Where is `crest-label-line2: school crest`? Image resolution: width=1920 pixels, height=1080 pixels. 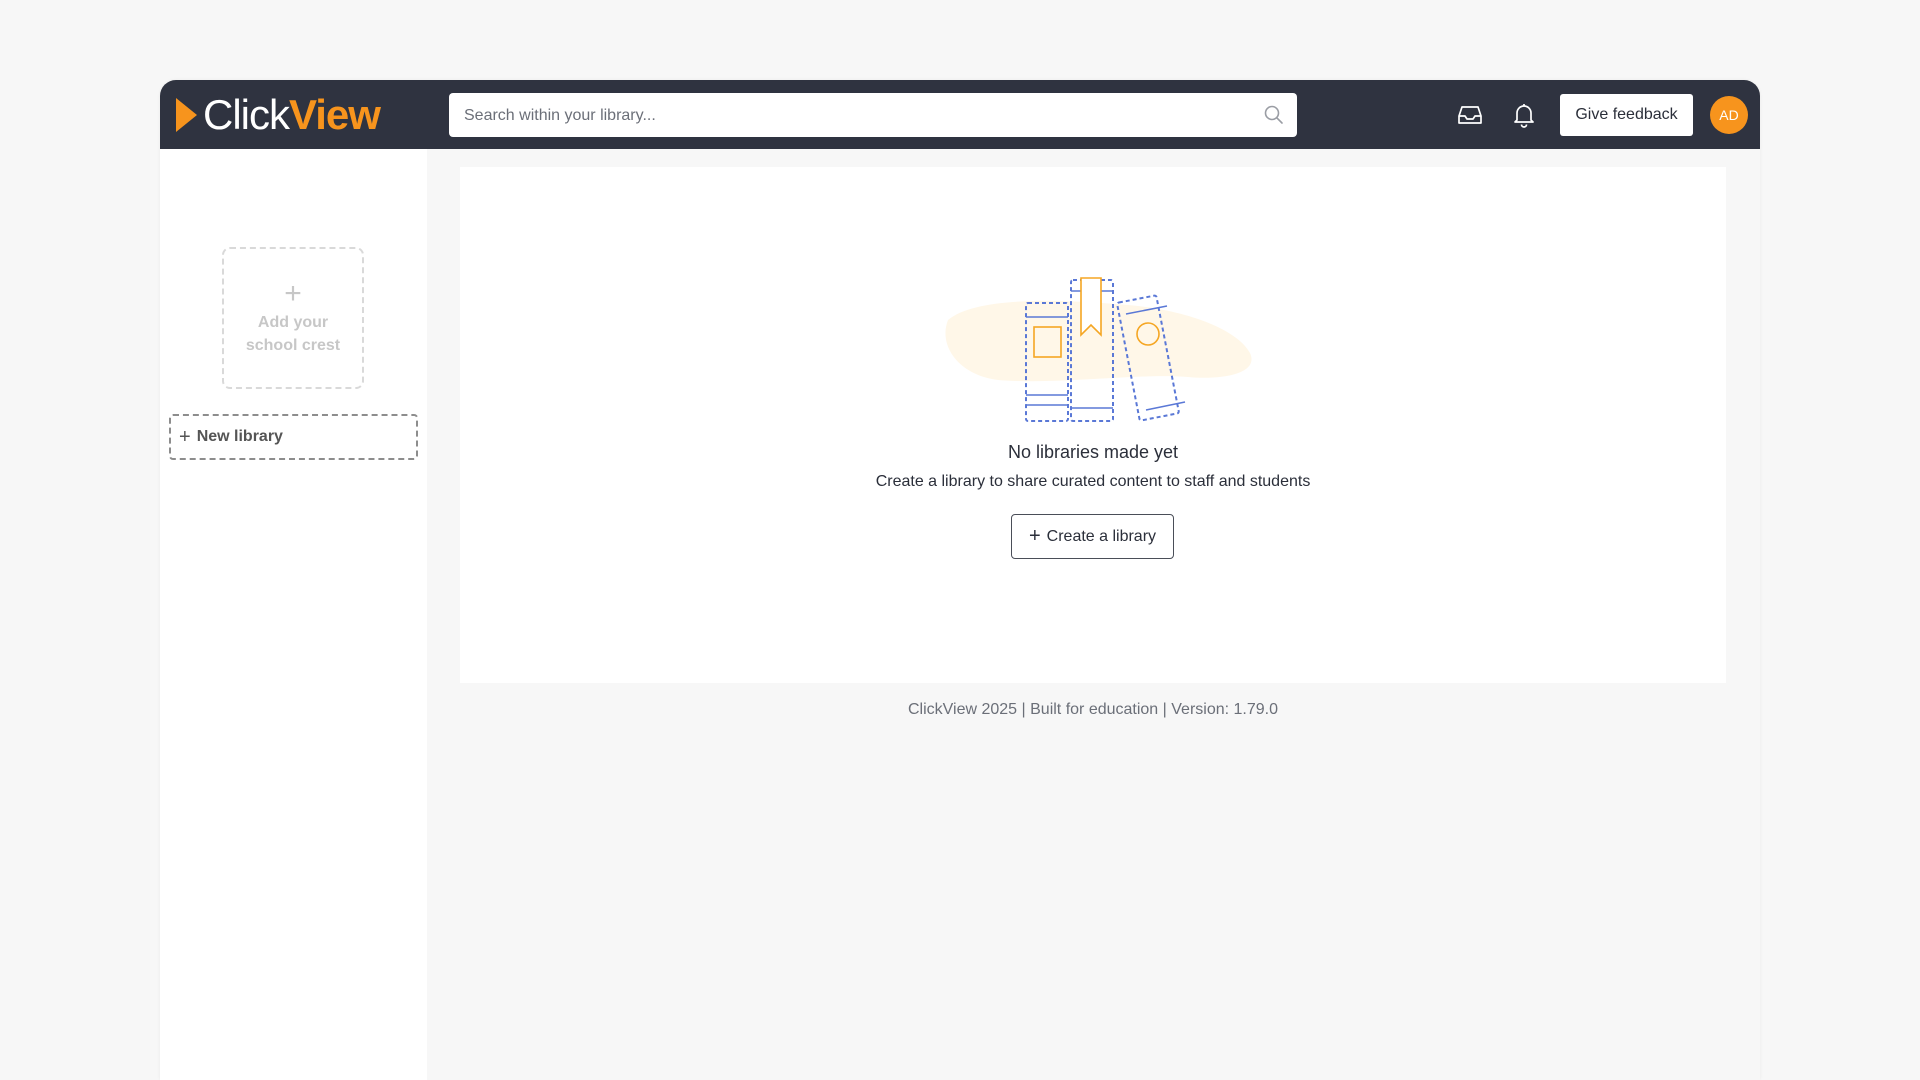
crest-label-line2: school crest is located at coordinates (293, 345).